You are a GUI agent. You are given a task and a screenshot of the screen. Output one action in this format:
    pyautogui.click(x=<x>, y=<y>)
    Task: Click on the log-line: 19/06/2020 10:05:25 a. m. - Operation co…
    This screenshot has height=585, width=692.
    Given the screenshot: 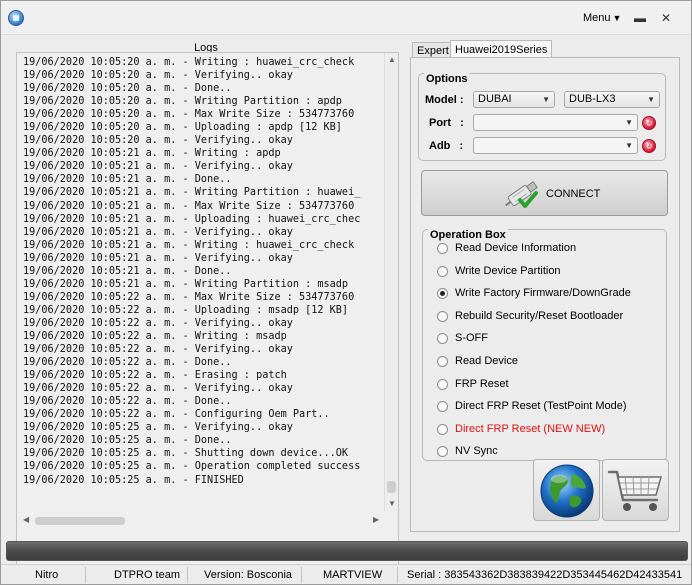 What is the action you would take?
    pyautogui.click(x=192, y=467)
    